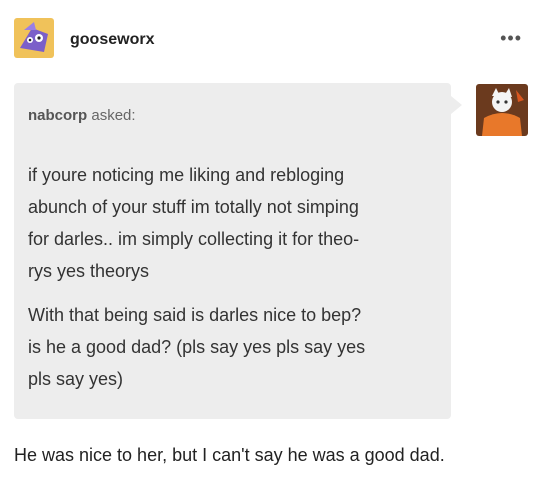  I want to click on more-options-icon: •••, so click(511, 38).